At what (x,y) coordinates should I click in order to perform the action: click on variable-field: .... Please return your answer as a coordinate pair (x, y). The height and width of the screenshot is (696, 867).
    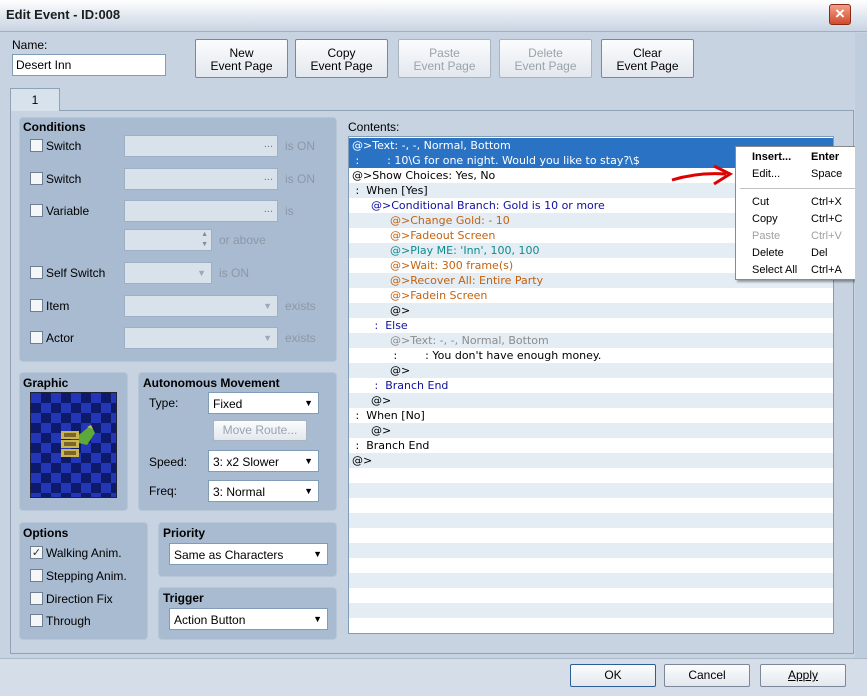
    Looking at the image, I should click on (201, 211).